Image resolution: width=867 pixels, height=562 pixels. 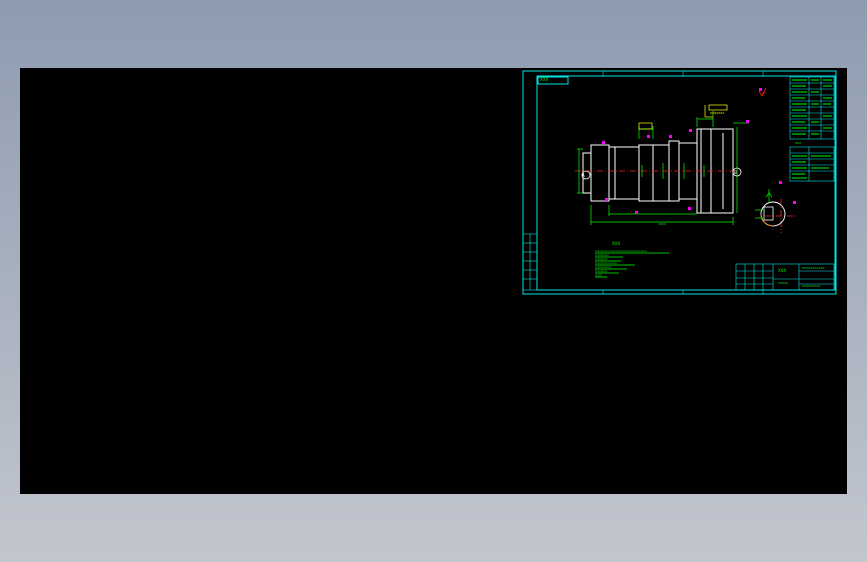 What do you see at coordinates (616, 243) in the screenshot?
I see `notes-title: XXX` at bounding box center [616, 243].